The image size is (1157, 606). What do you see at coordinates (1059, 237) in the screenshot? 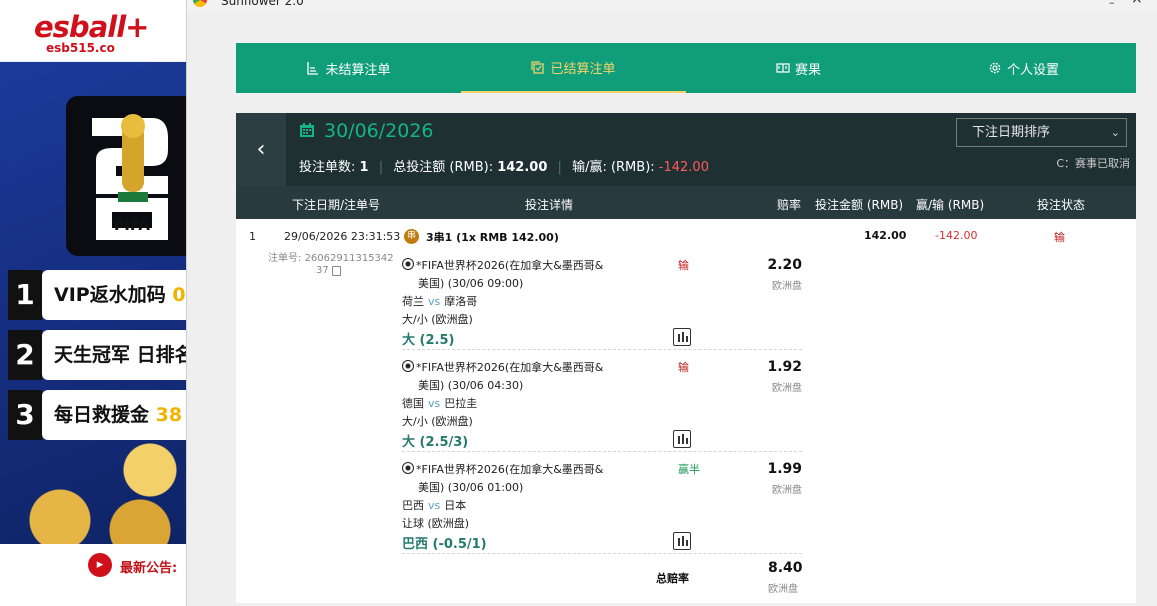
I see `bet-status: 输` at bounding box center [1059, 237].